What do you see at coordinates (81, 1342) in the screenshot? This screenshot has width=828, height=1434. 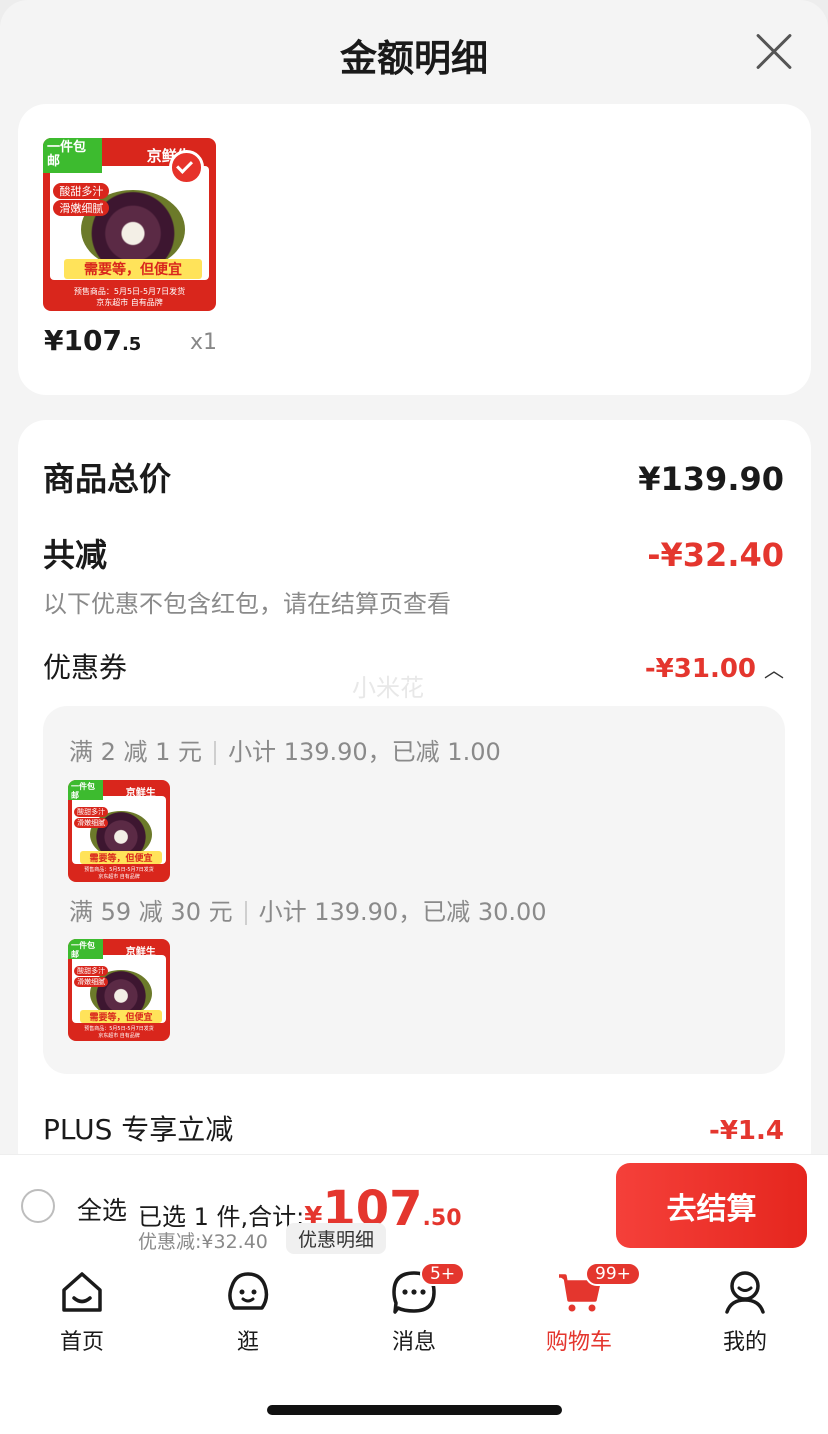 I see `tab-label: 首页` at bounding box center [81, 1342].